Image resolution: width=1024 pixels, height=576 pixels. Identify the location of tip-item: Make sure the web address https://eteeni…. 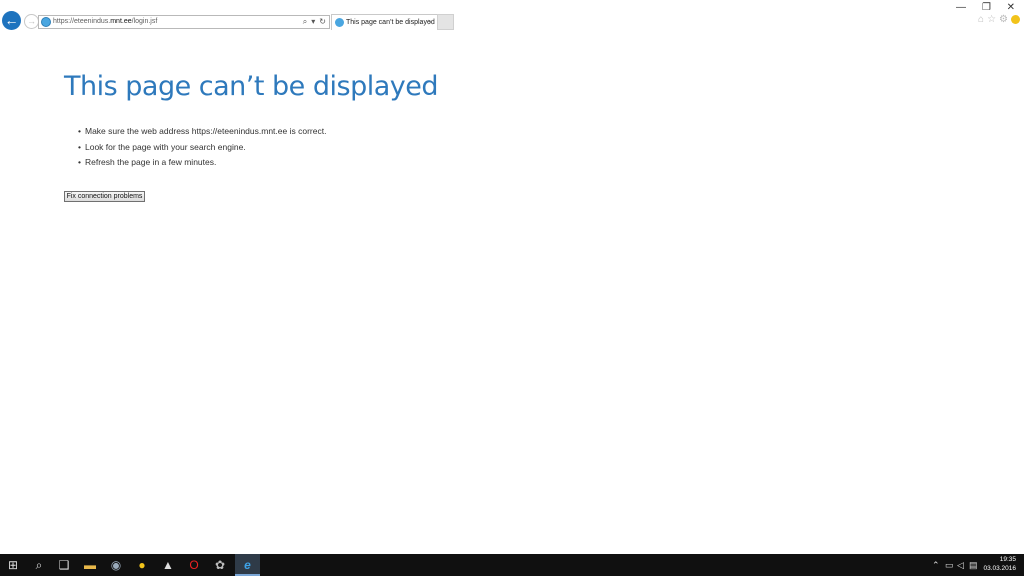
(202, 133).